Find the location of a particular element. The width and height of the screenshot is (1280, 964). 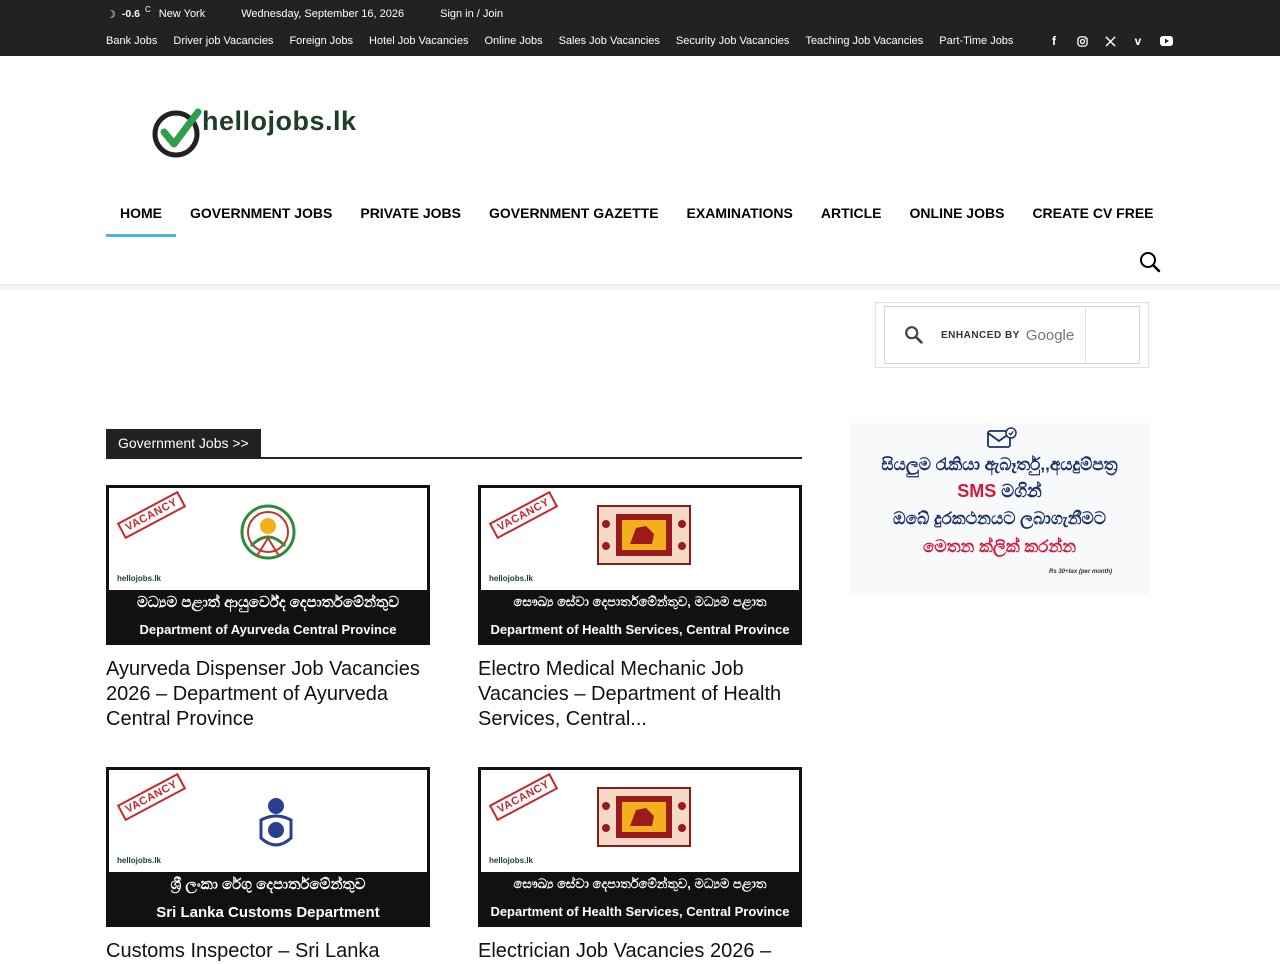

temperature: -0.6 is located at coordinates (130, 14).